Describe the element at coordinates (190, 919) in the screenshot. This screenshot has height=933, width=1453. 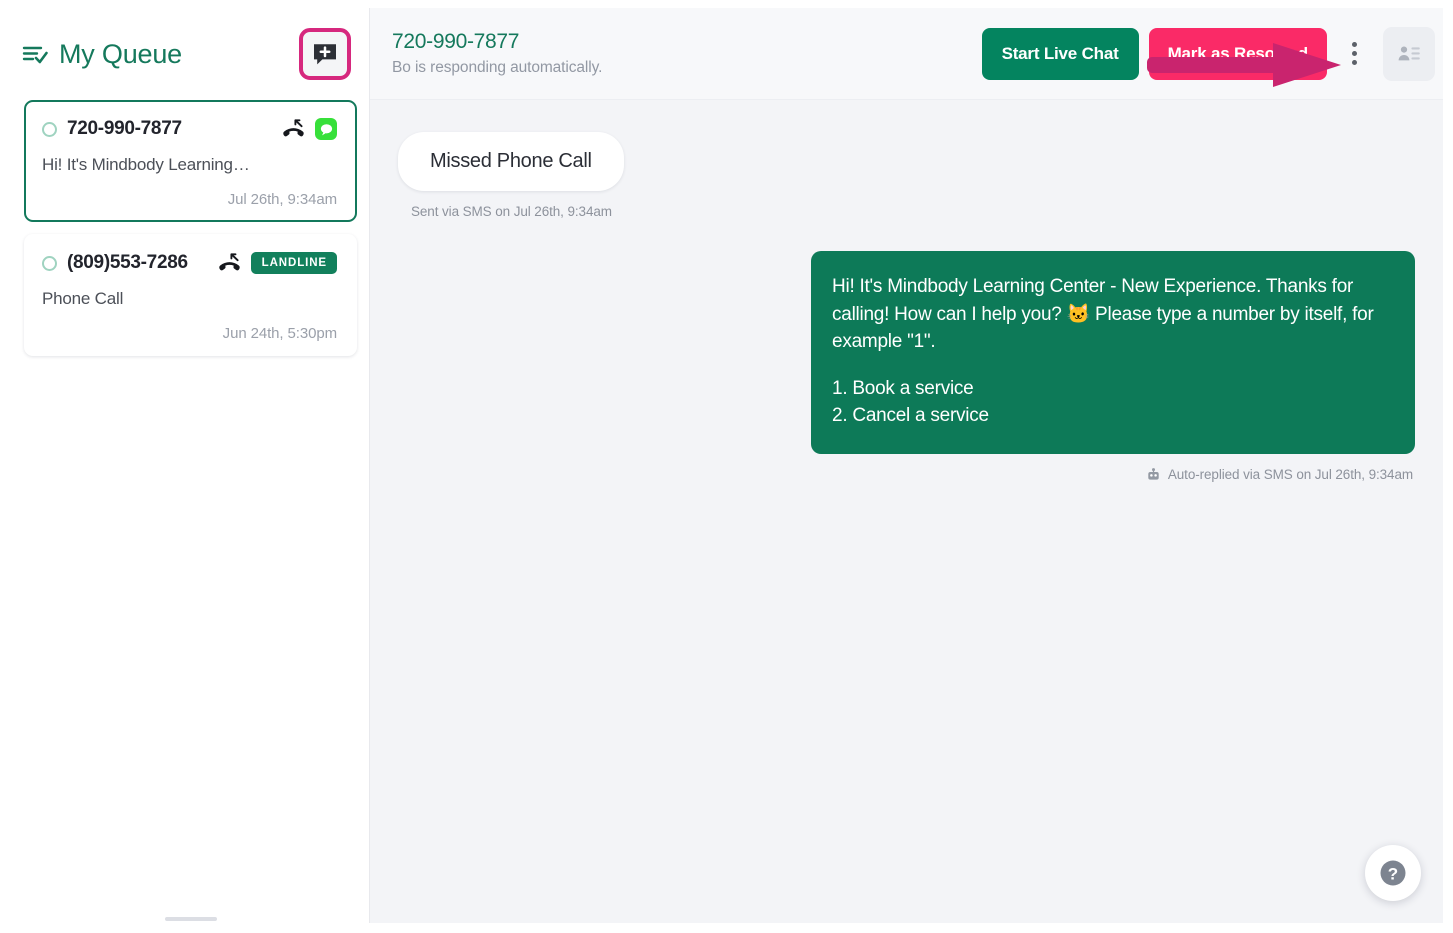
I see `sidebar-scrollbar` at that location.